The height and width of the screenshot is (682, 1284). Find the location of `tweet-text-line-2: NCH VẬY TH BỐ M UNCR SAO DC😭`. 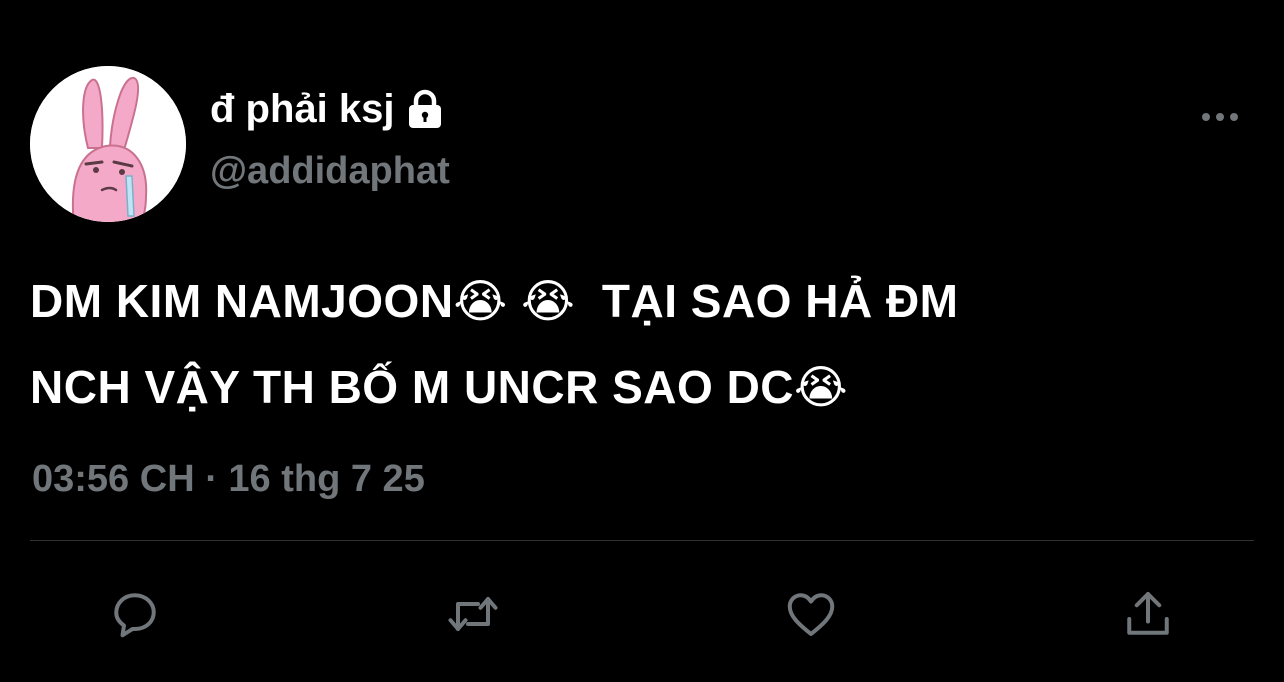

tweet-text-line-2: NCH VẬY TH BỐ M UNCR SAO DC😭 is located at coordinates (439, 387).